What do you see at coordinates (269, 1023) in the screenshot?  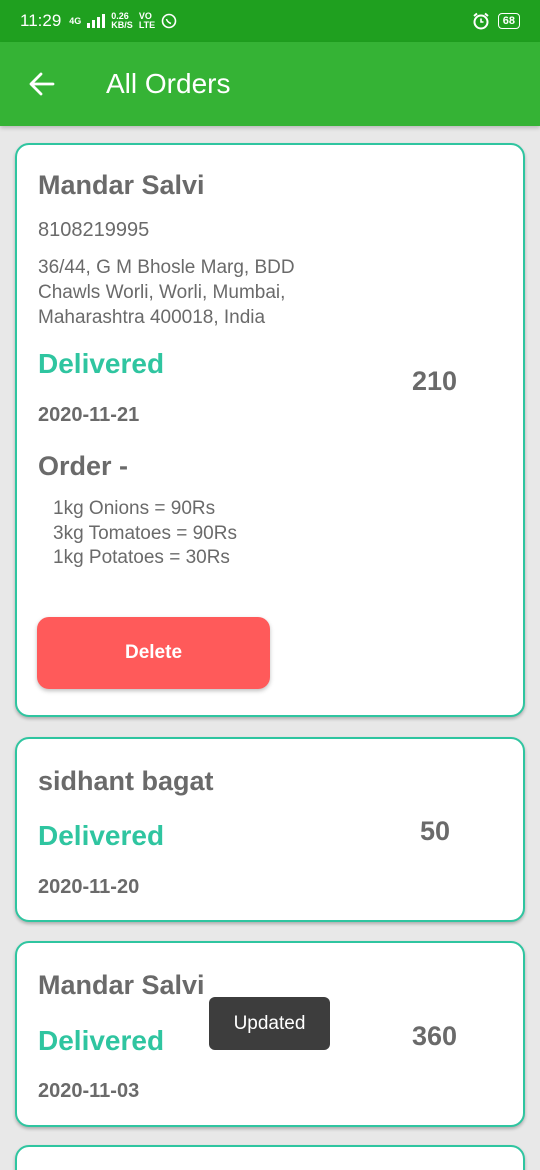 I see `toast-message: Updated` at bounding box center [269, 1023].